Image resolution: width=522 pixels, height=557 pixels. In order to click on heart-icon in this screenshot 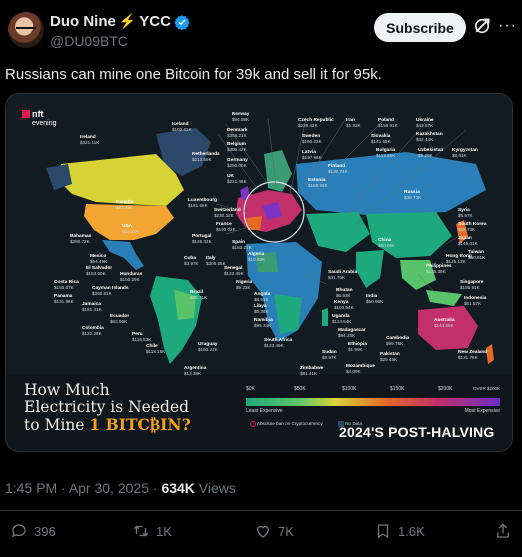, I will do `click(263, 531)`.